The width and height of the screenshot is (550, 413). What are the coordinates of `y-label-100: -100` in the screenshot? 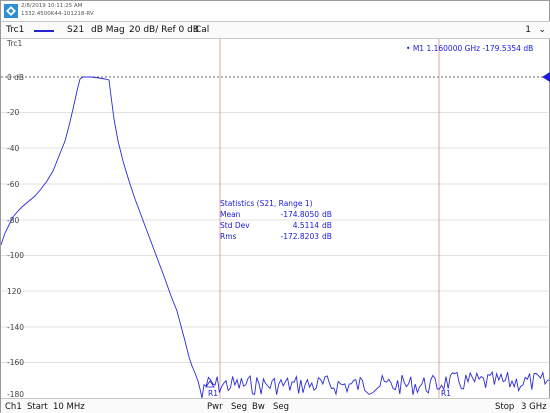 It's located at (15, 255).